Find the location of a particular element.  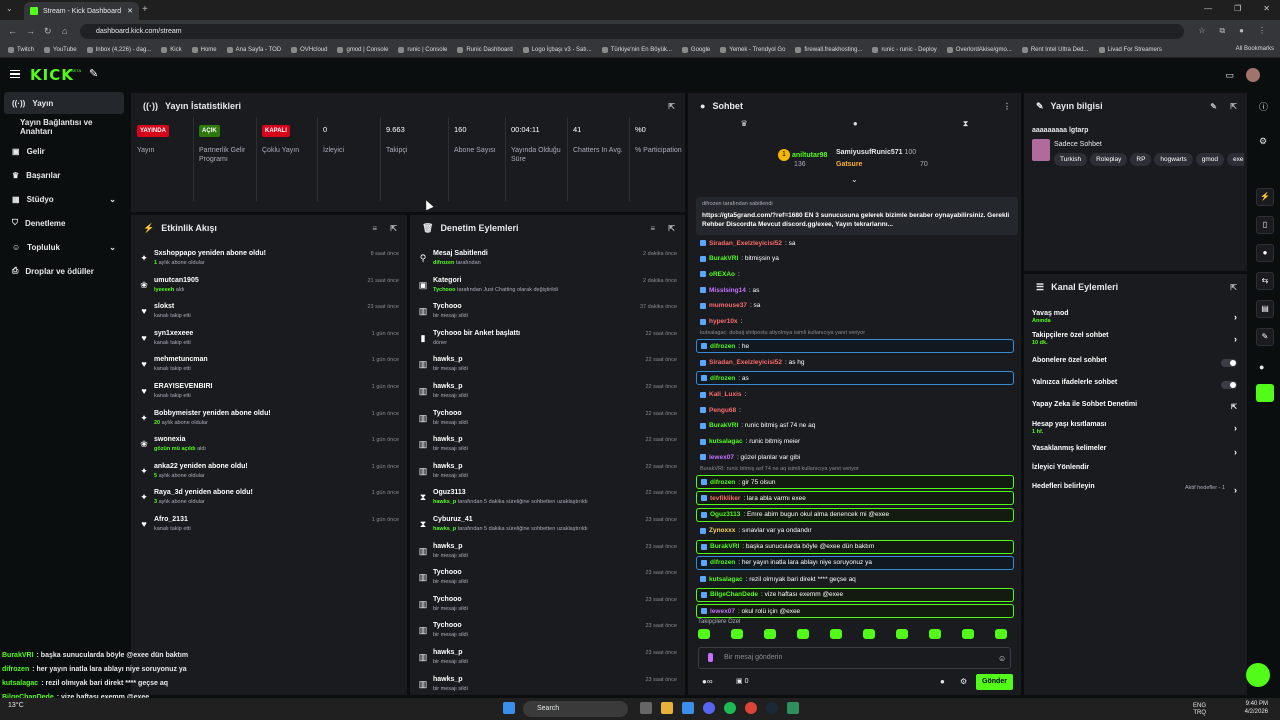

bookmark-item: Home is located at coordinates (204, 49).